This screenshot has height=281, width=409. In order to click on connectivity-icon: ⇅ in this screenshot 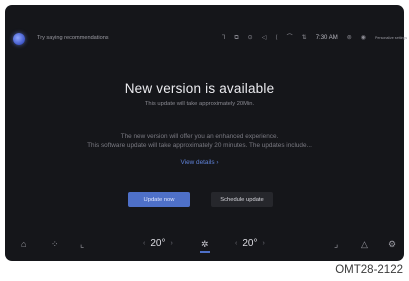, I will do `click(304, 38)`.